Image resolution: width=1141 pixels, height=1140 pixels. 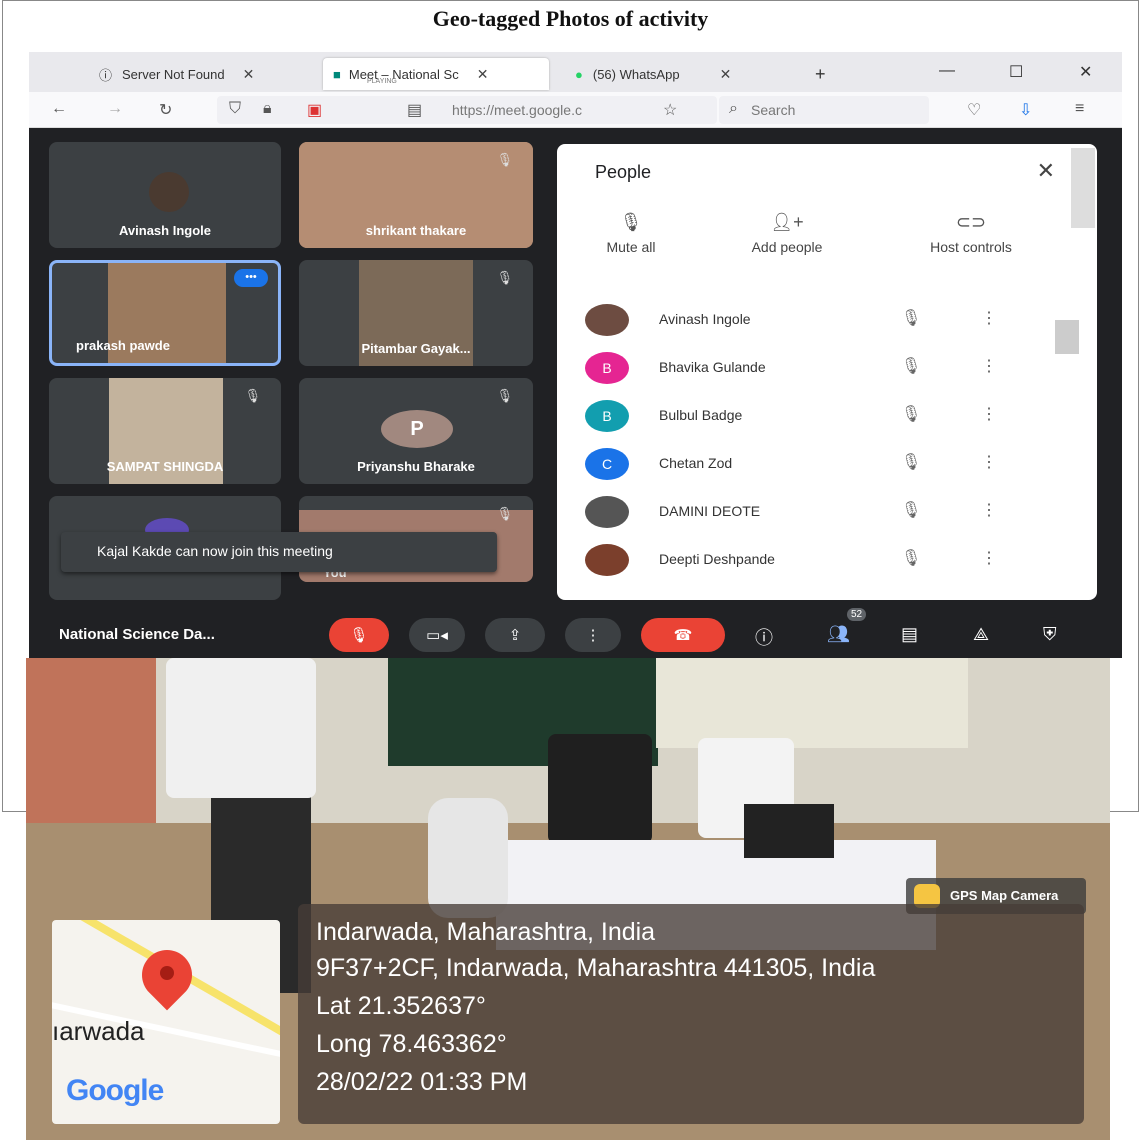 I want to click on participant-tile: P 🎙︎ Priyanshu Bharake, so click(x=416, y=431).